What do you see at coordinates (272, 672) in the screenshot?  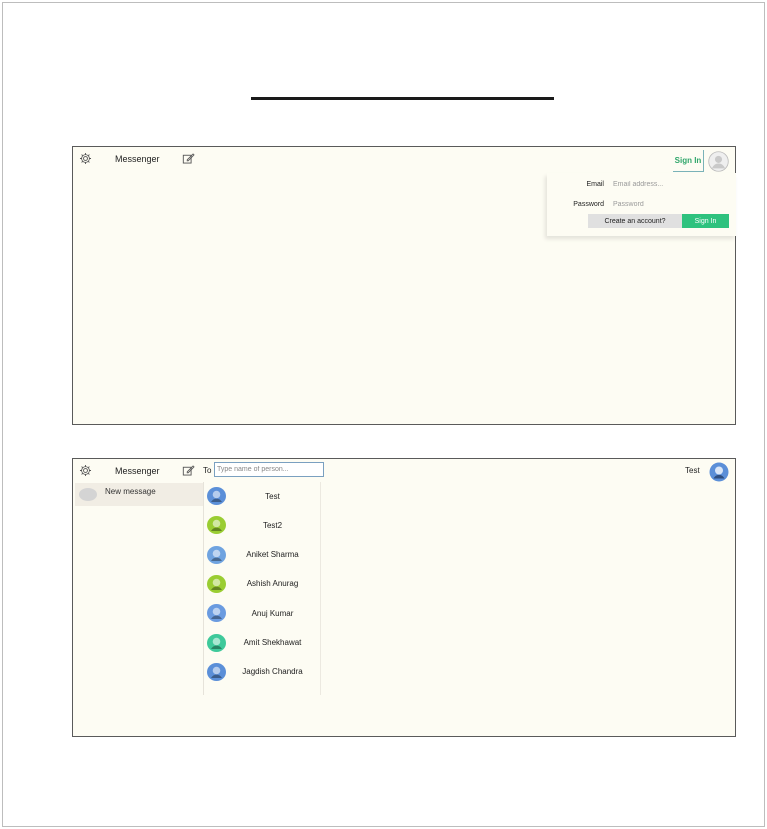 I see `contact-name: Jagdish Chandra` at bounding box center [272, 672].